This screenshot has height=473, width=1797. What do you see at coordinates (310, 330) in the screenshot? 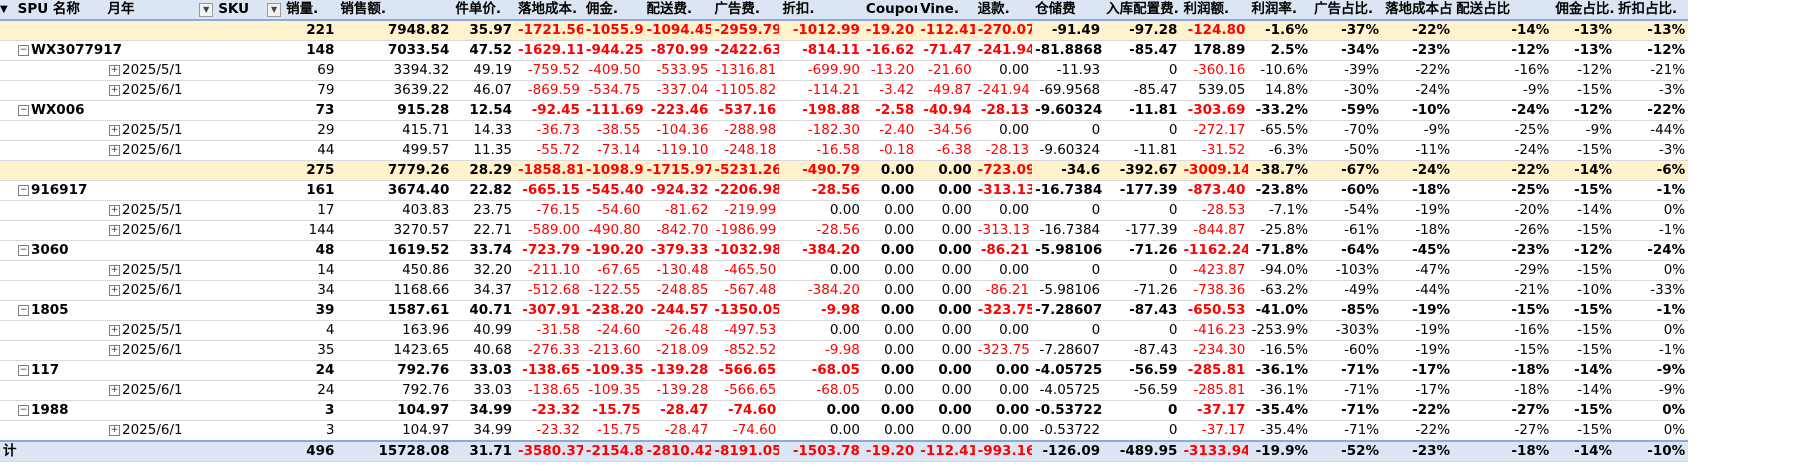
I see `value-cell: 4` at bounding box center [310, 330].